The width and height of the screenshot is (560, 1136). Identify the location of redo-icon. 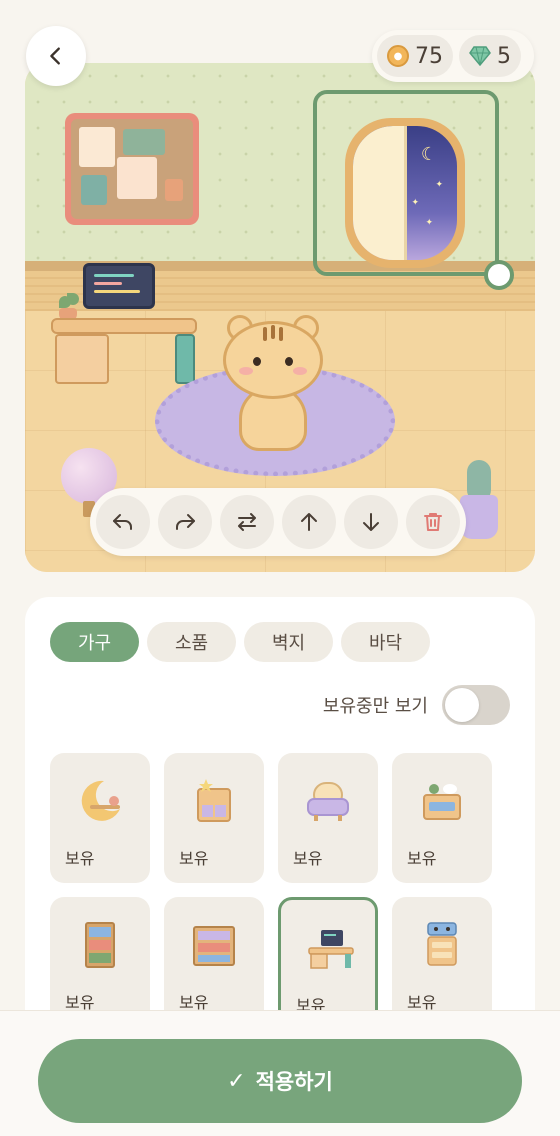
(185, 522).